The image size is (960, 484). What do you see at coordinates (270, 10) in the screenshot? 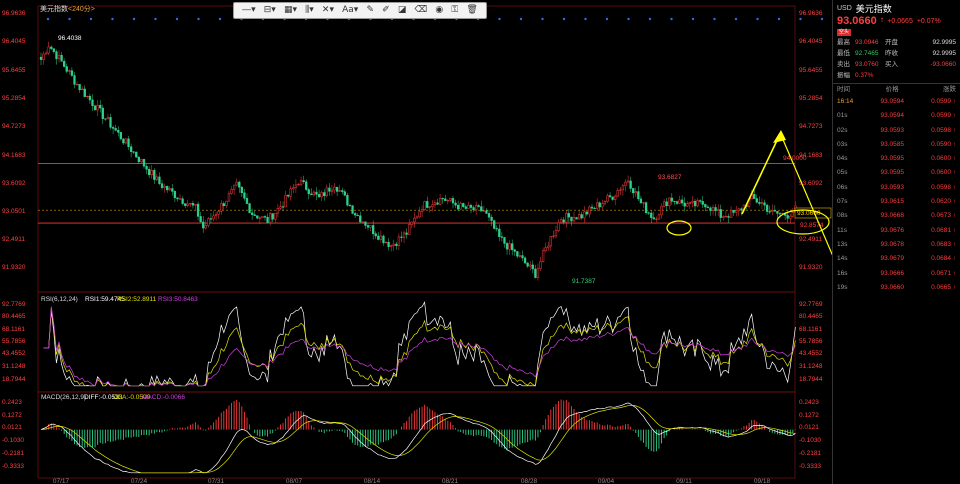
I see `channel-tool: ⊟▾` at bounding box center [270, 10].